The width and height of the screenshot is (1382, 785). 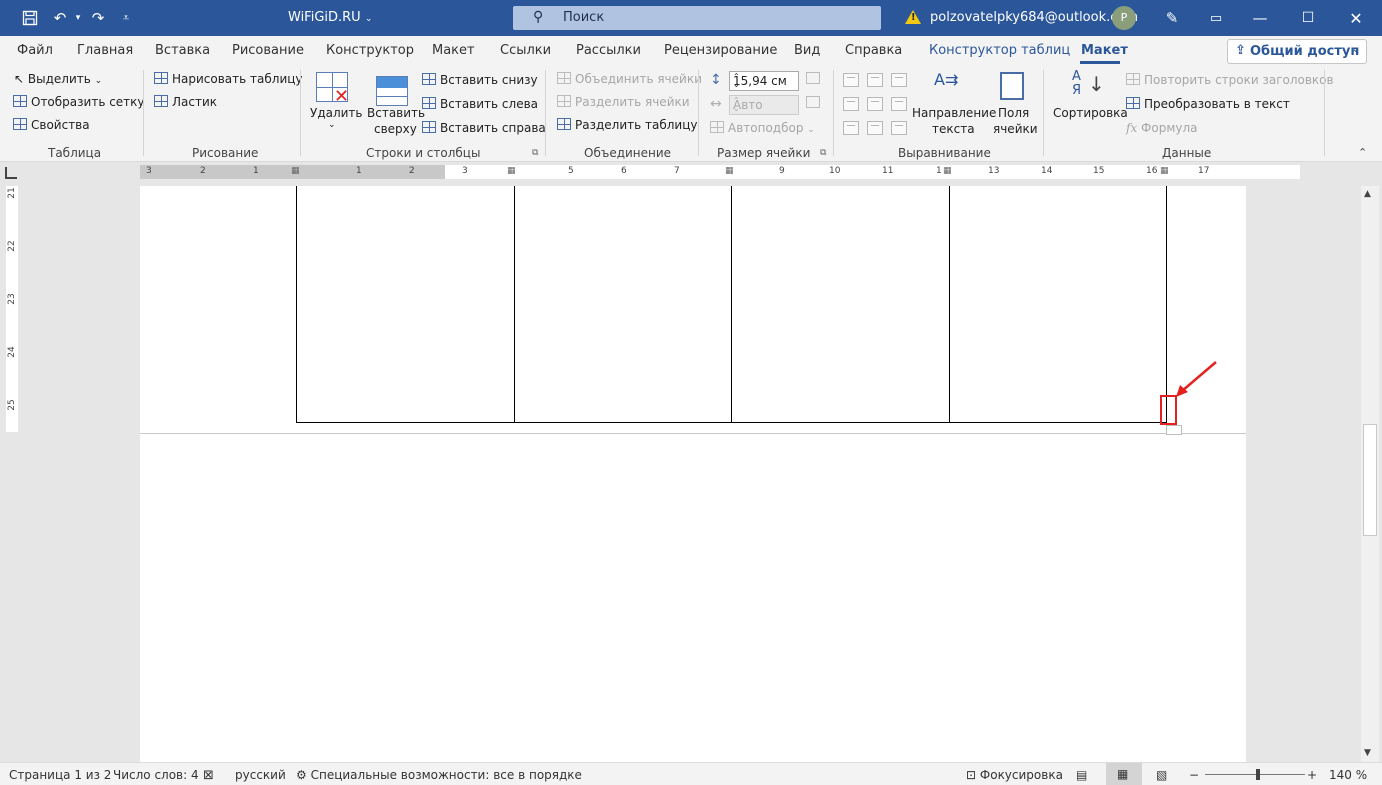 I want to click on group-label-draw: Рисование, so click(x=225, y=153).